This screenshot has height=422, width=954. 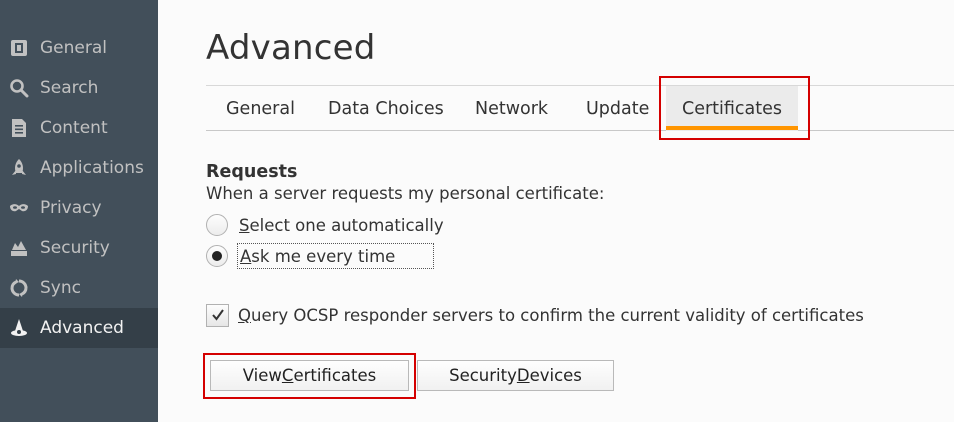 I want to click on applications-icon, so click(x=19, y=168).